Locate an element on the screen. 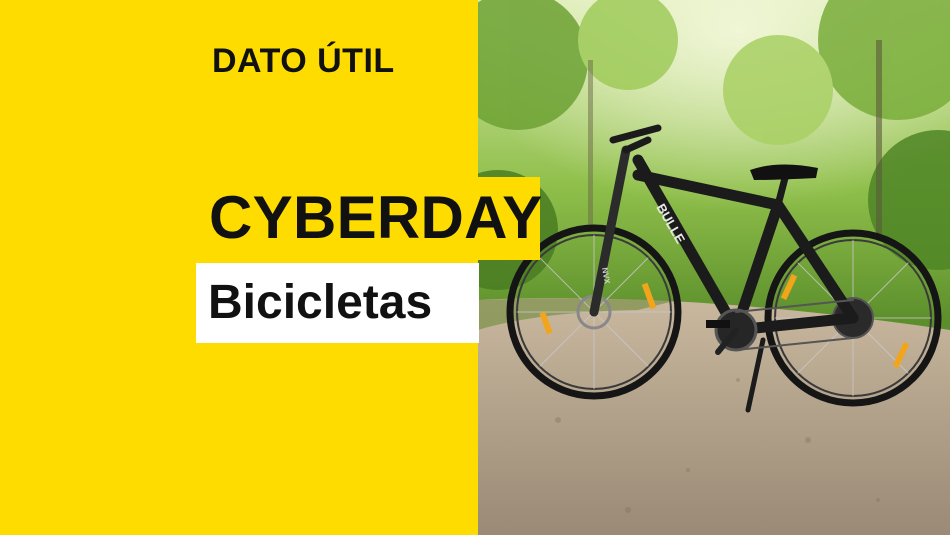 Image resolution: width=950 pixels, height=535 pixels. kicker-label: DATO ÚTIL is located at coordinates (303, 61).